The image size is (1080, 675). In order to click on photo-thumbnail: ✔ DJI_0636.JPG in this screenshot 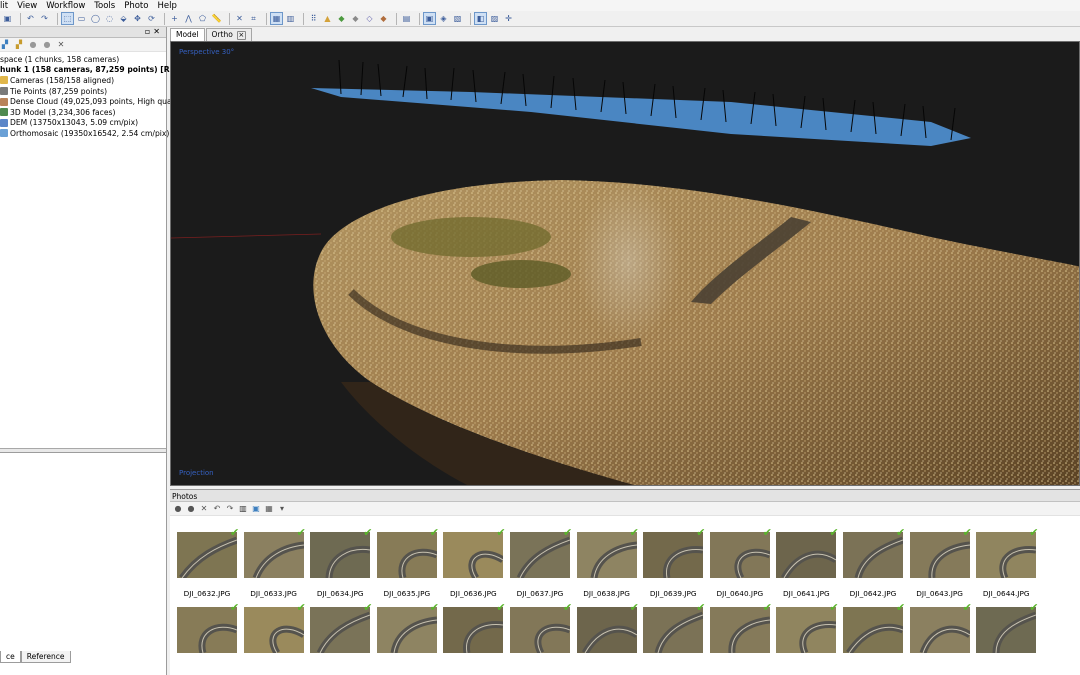, I will do `click(474, 562)`.